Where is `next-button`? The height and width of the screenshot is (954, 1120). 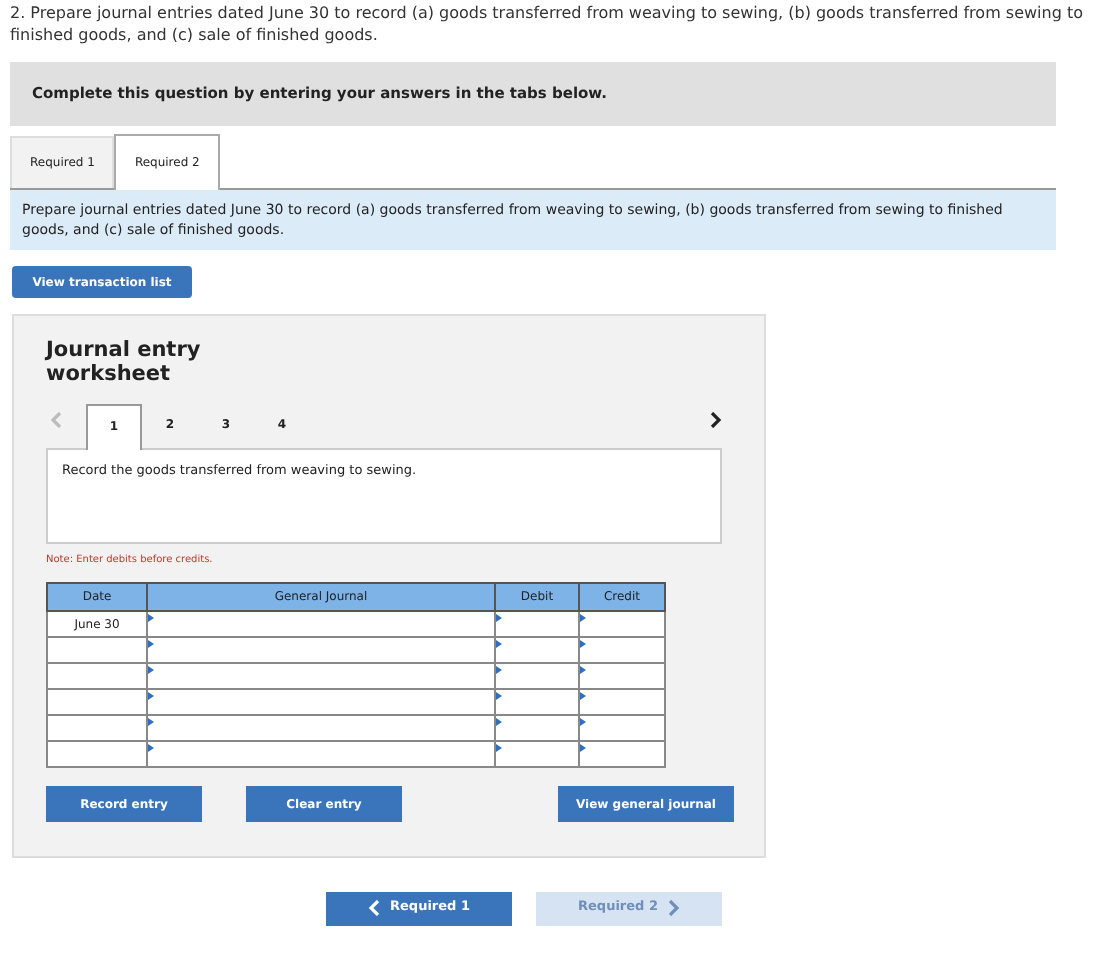
next-button is located at coordinates (716, 419).